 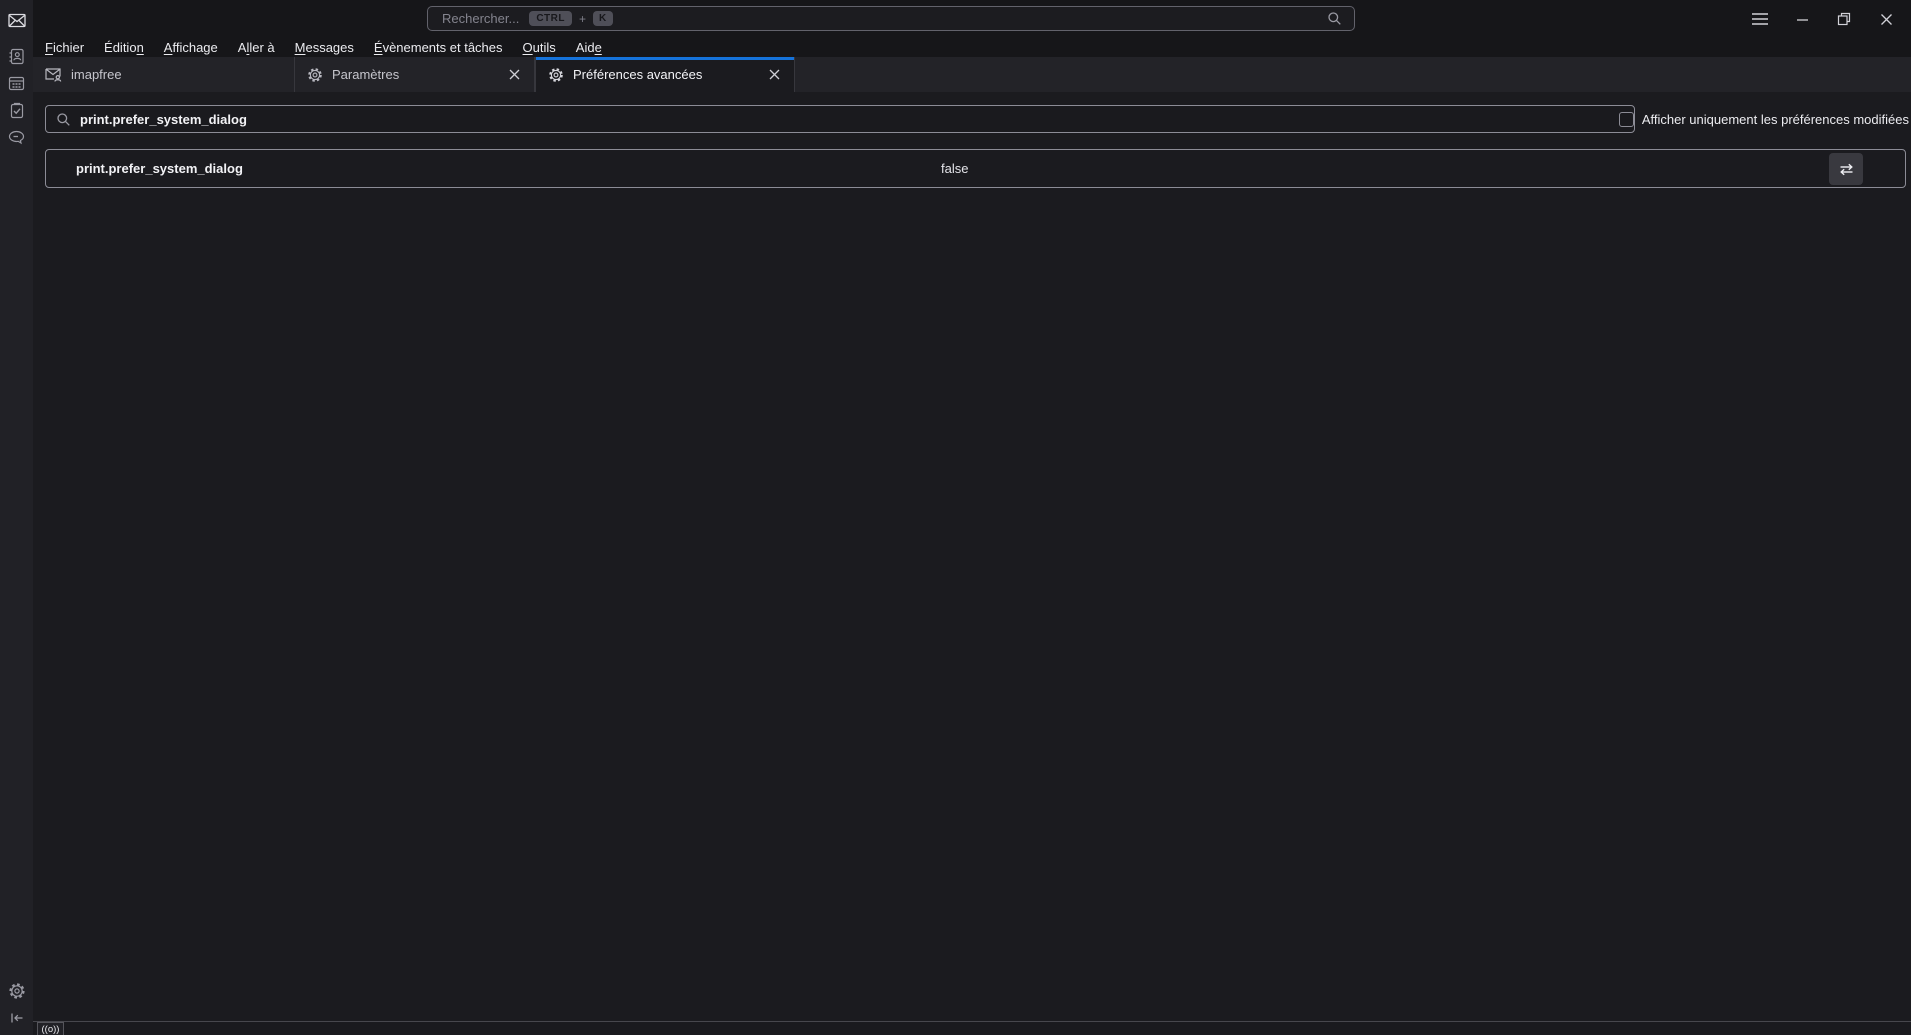 I want to click on shortcut-ctrl-badge: CTRL, so click(x=550, y=18).